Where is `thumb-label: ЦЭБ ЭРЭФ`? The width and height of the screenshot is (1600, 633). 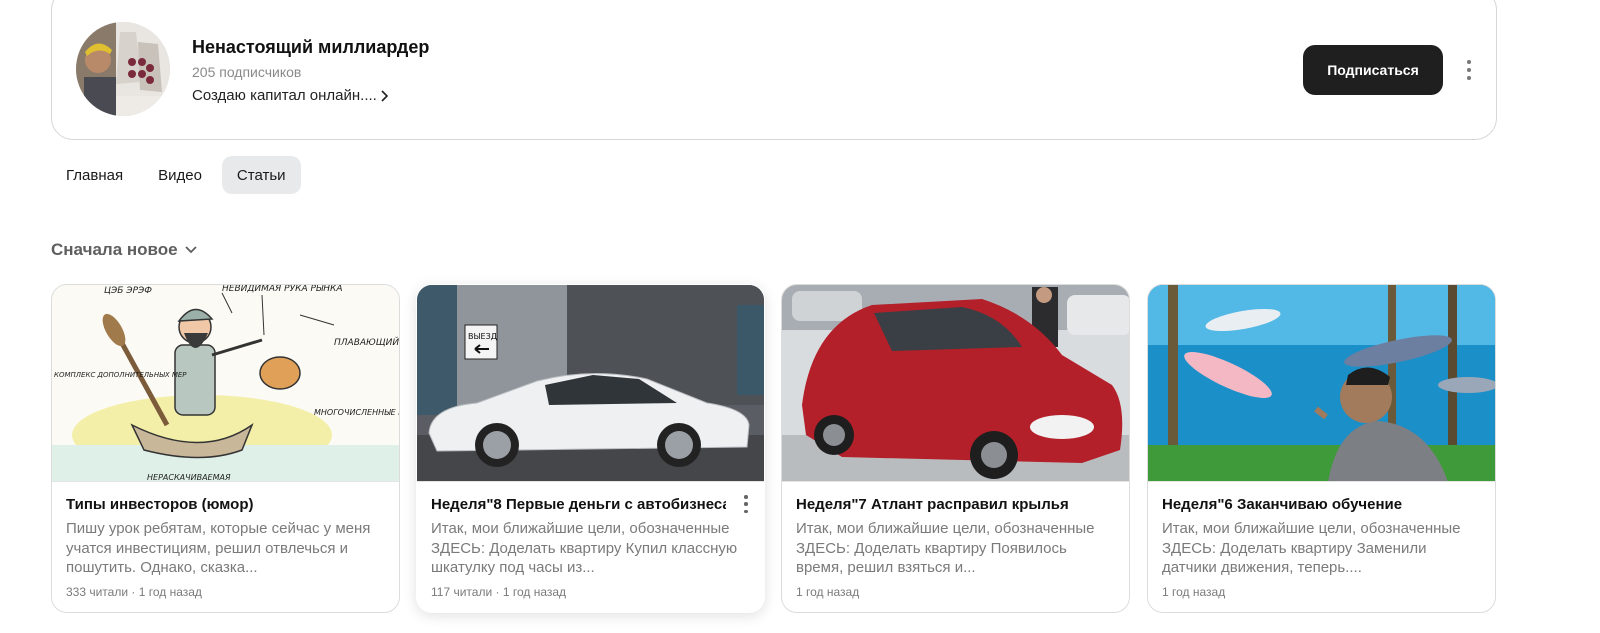 thumb-label: ЦЭБ ЭРЭФ is located at coordinates (128, 291).